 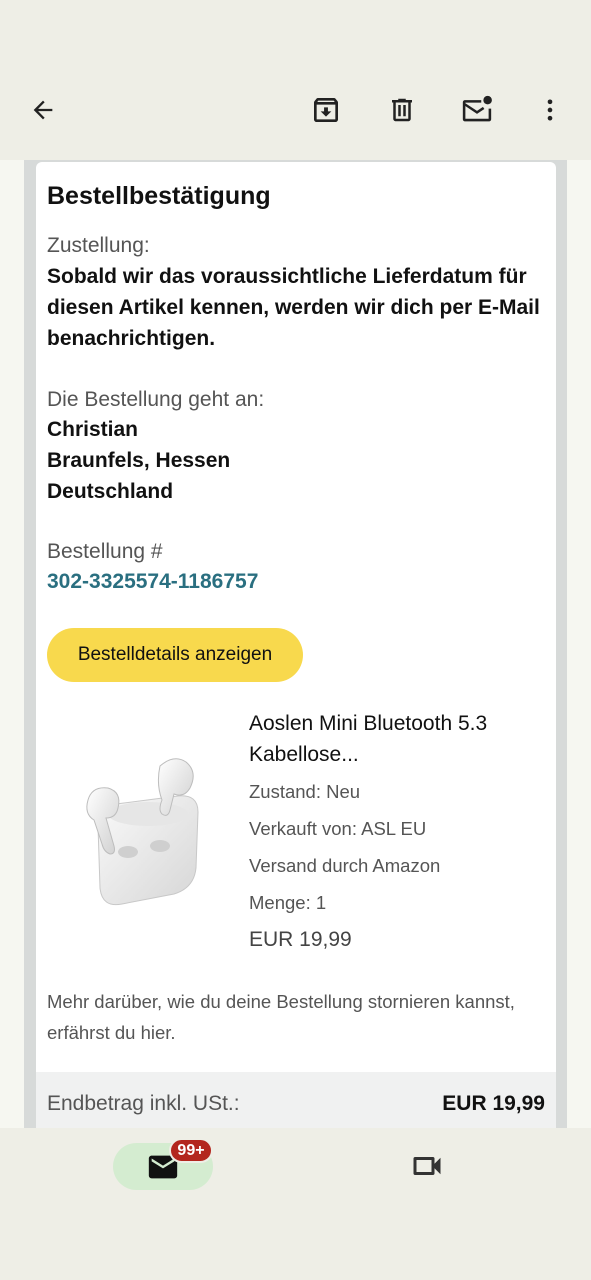 I want to click on product-condition: Zustand: Neu, so click(x=305, y=791).